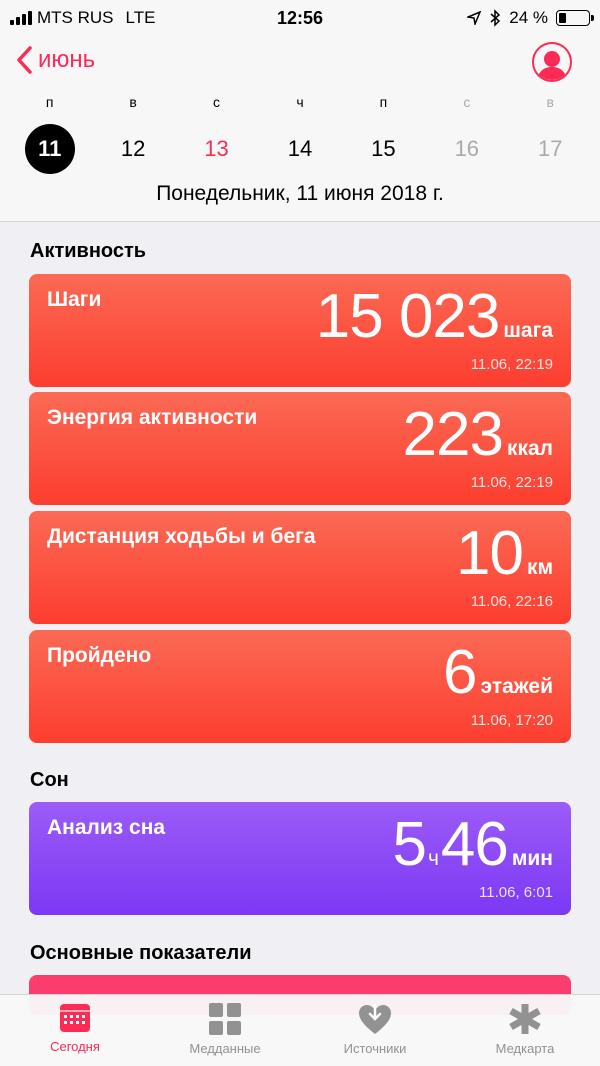  Describe the element at coordinates (141, 953) in the screenshot. I see `section-title-vitals: Основные показатели` at that location.